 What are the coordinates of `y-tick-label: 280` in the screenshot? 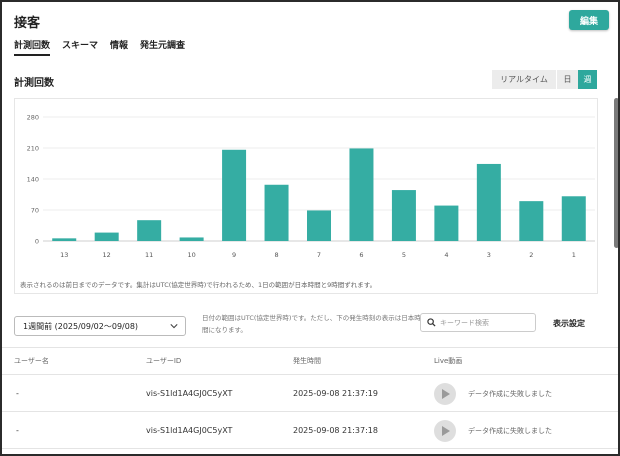 It's located at (33, 118).